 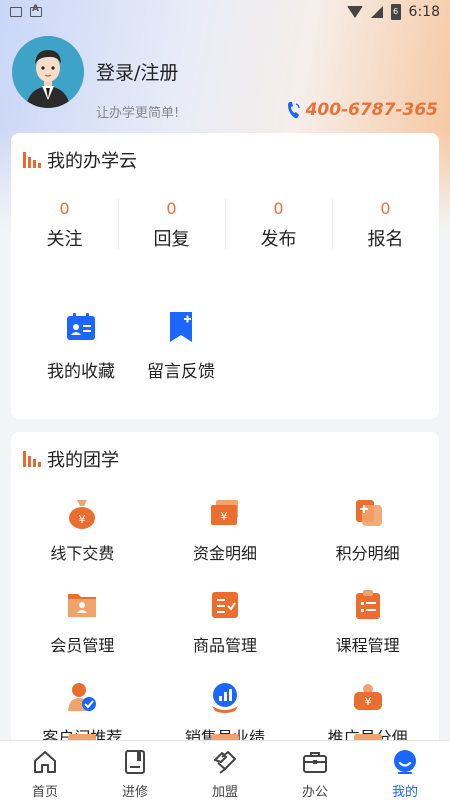 I want to click on commission-icon: ¥, so click(x=367, y=697).